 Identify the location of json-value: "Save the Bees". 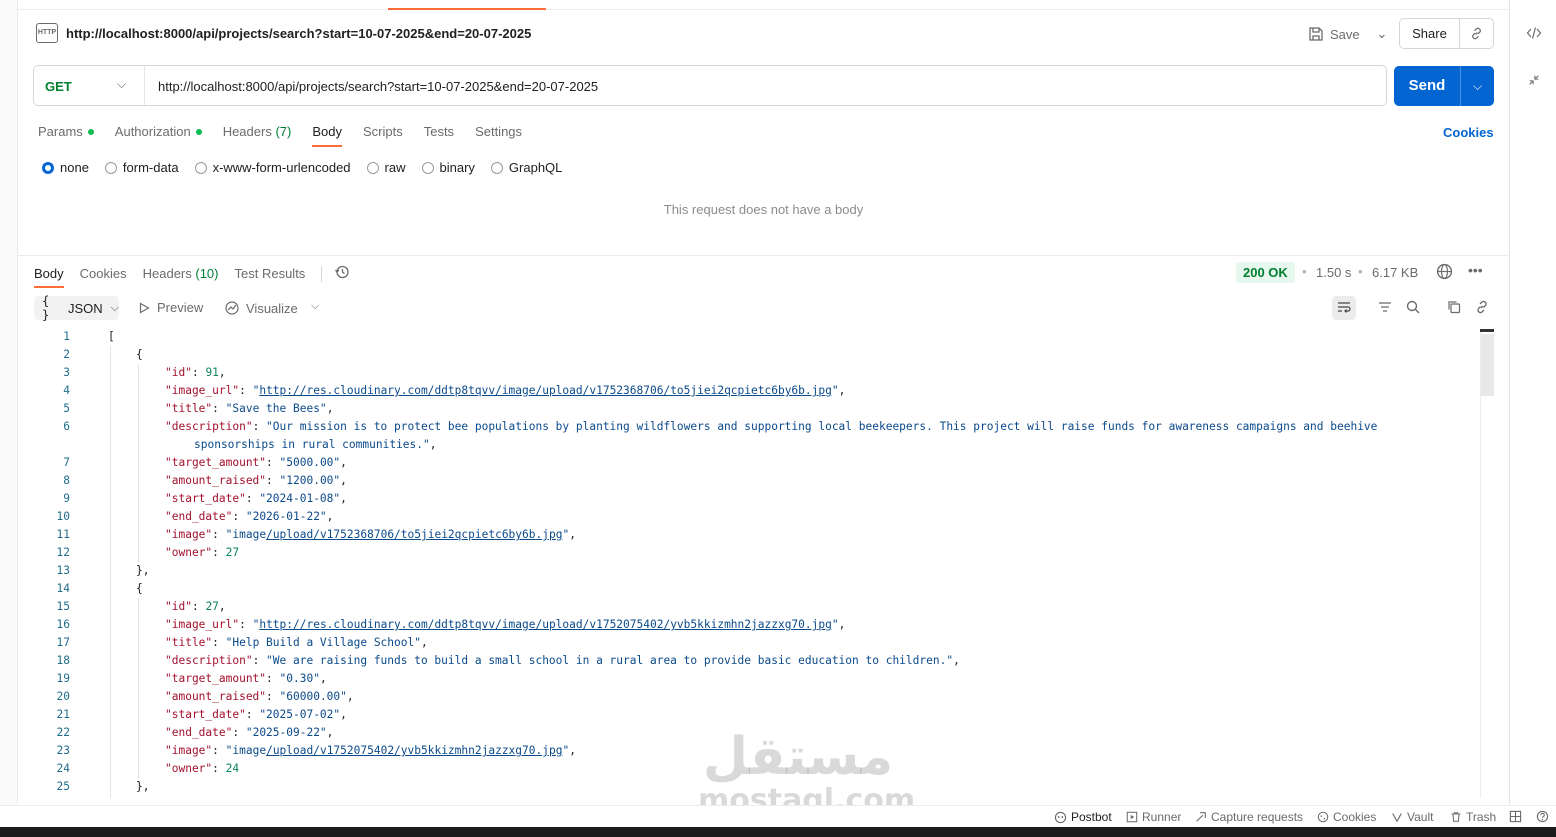
(276, 408).